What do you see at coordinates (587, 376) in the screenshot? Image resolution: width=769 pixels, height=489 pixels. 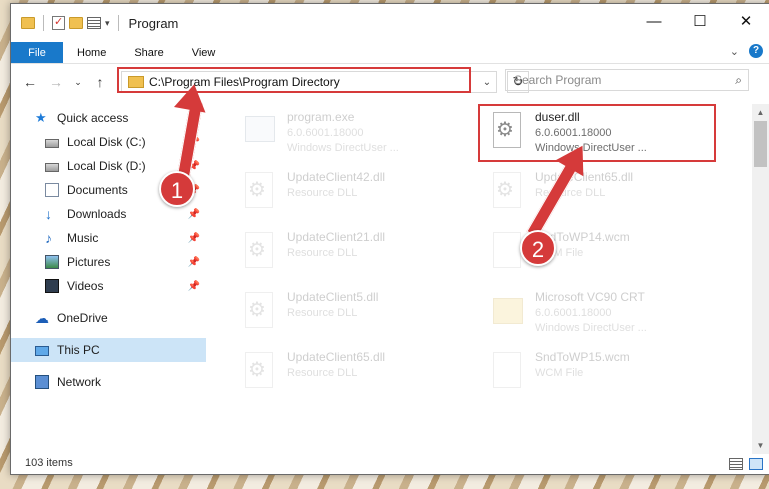 I see `file-item: SndToWP15.wcm WCM File` at bounding box center [587, 376].